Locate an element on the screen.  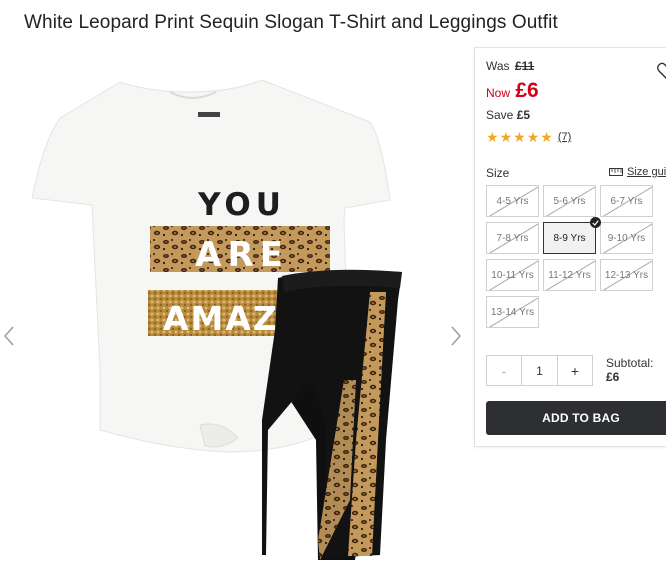
tshirt-print-you: YOU is located at coordinates (241, 205).